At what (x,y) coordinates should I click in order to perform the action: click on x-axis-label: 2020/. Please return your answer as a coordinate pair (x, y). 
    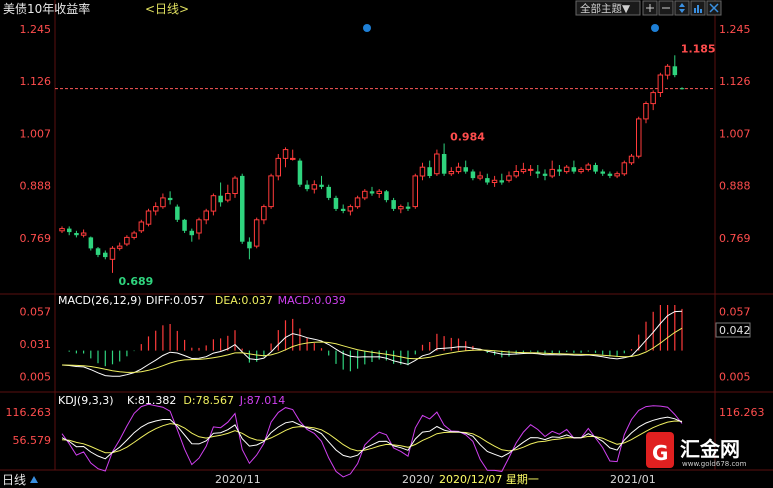
    Looking at the image, I should click on (418, 479).